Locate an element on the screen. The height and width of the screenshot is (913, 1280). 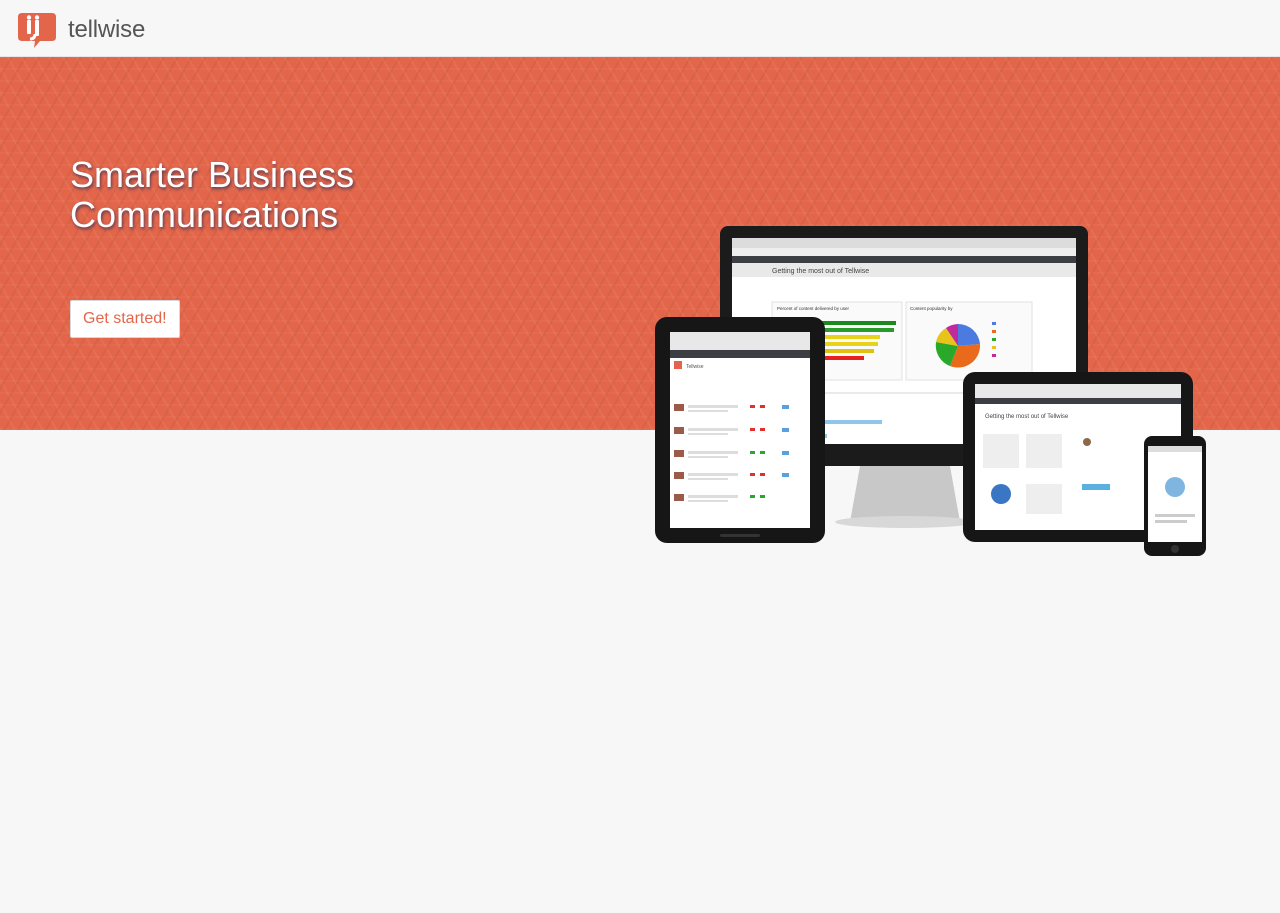
tablet-left-brand: Tellwise is located at coordinates (695, 367).